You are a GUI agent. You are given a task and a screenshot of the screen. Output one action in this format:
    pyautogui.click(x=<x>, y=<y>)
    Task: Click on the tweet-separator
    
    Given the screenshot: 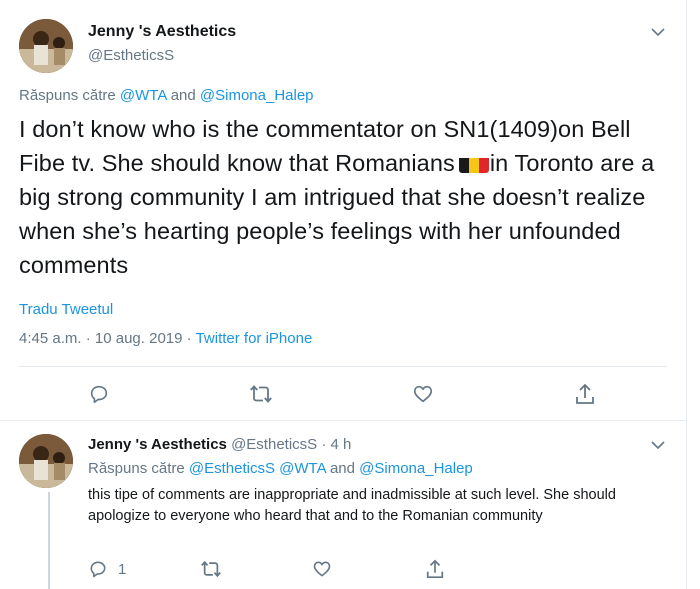 What is the action you would take?
    pyautogui.click(x=343, y=420)
    